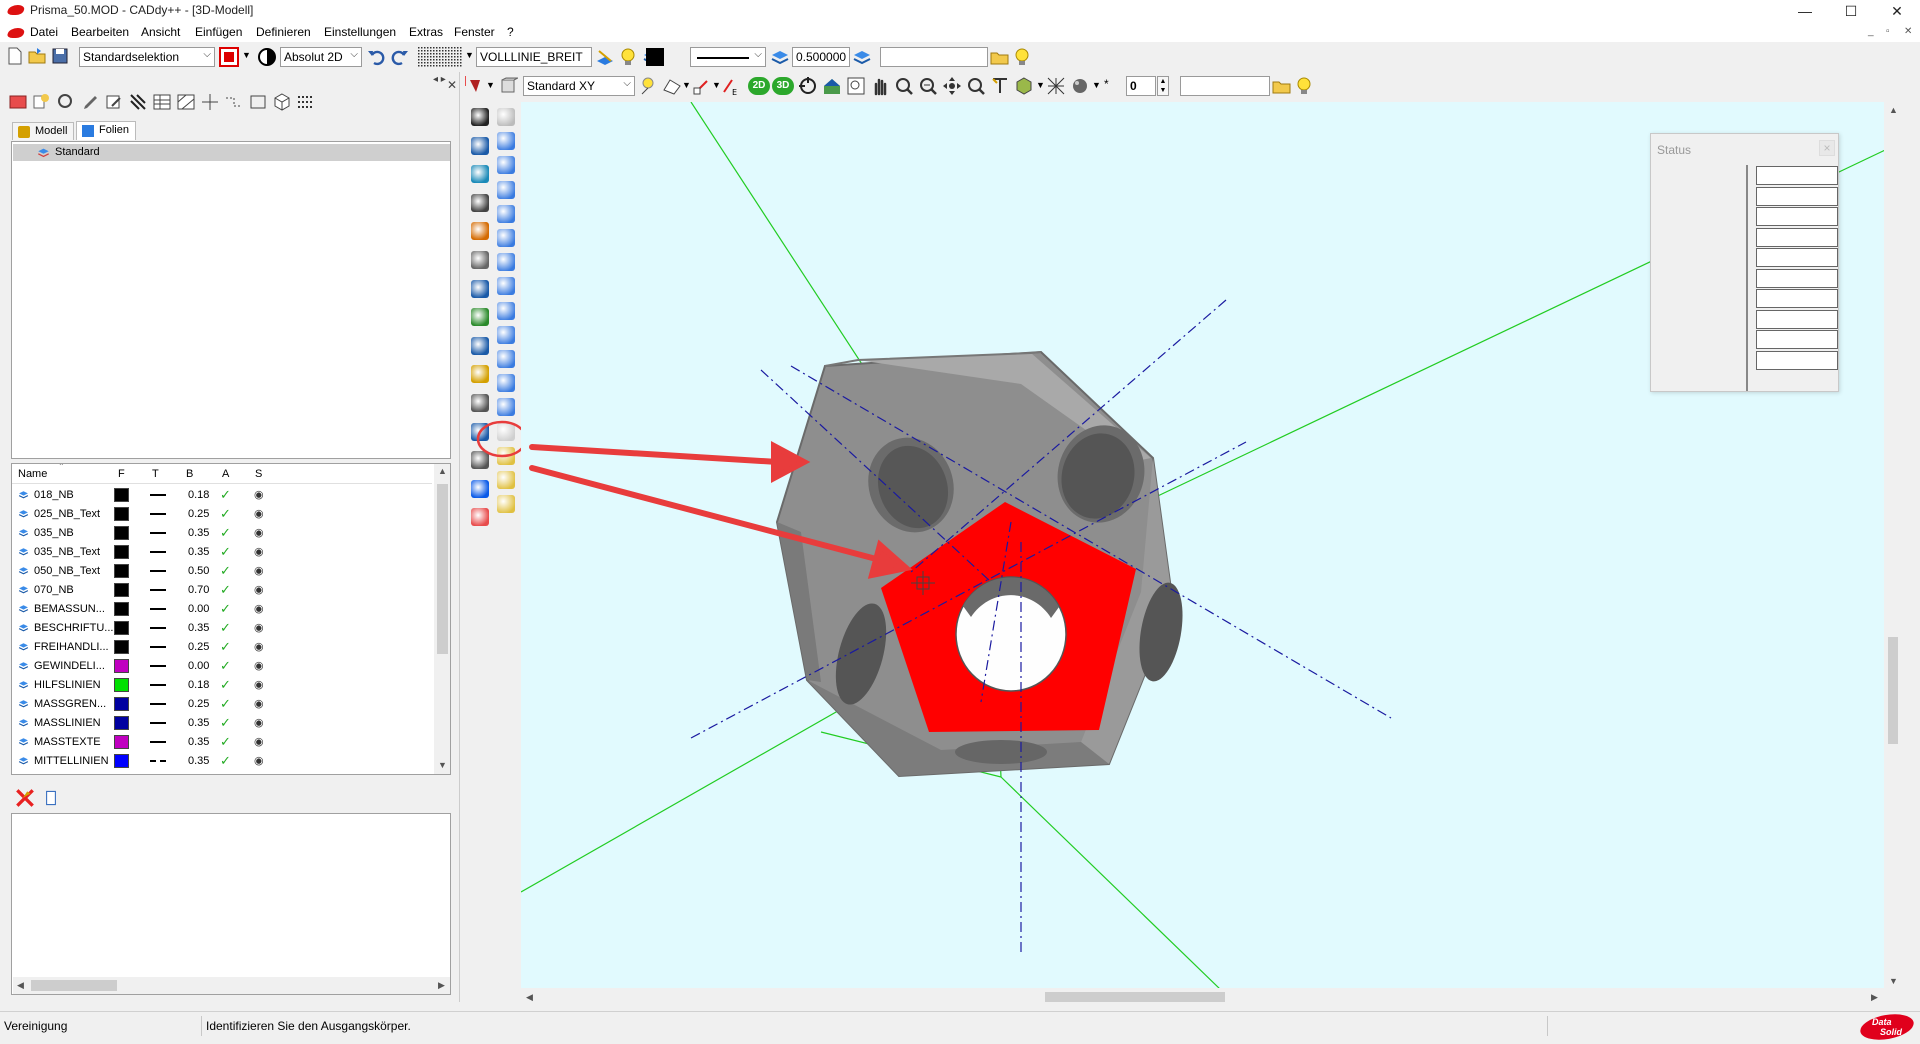 The image size is (1920, 1044). Describe the element at coordinates (218, 32) in the screenshot. I see `menu-einfuegen: Einfügen` at that location.